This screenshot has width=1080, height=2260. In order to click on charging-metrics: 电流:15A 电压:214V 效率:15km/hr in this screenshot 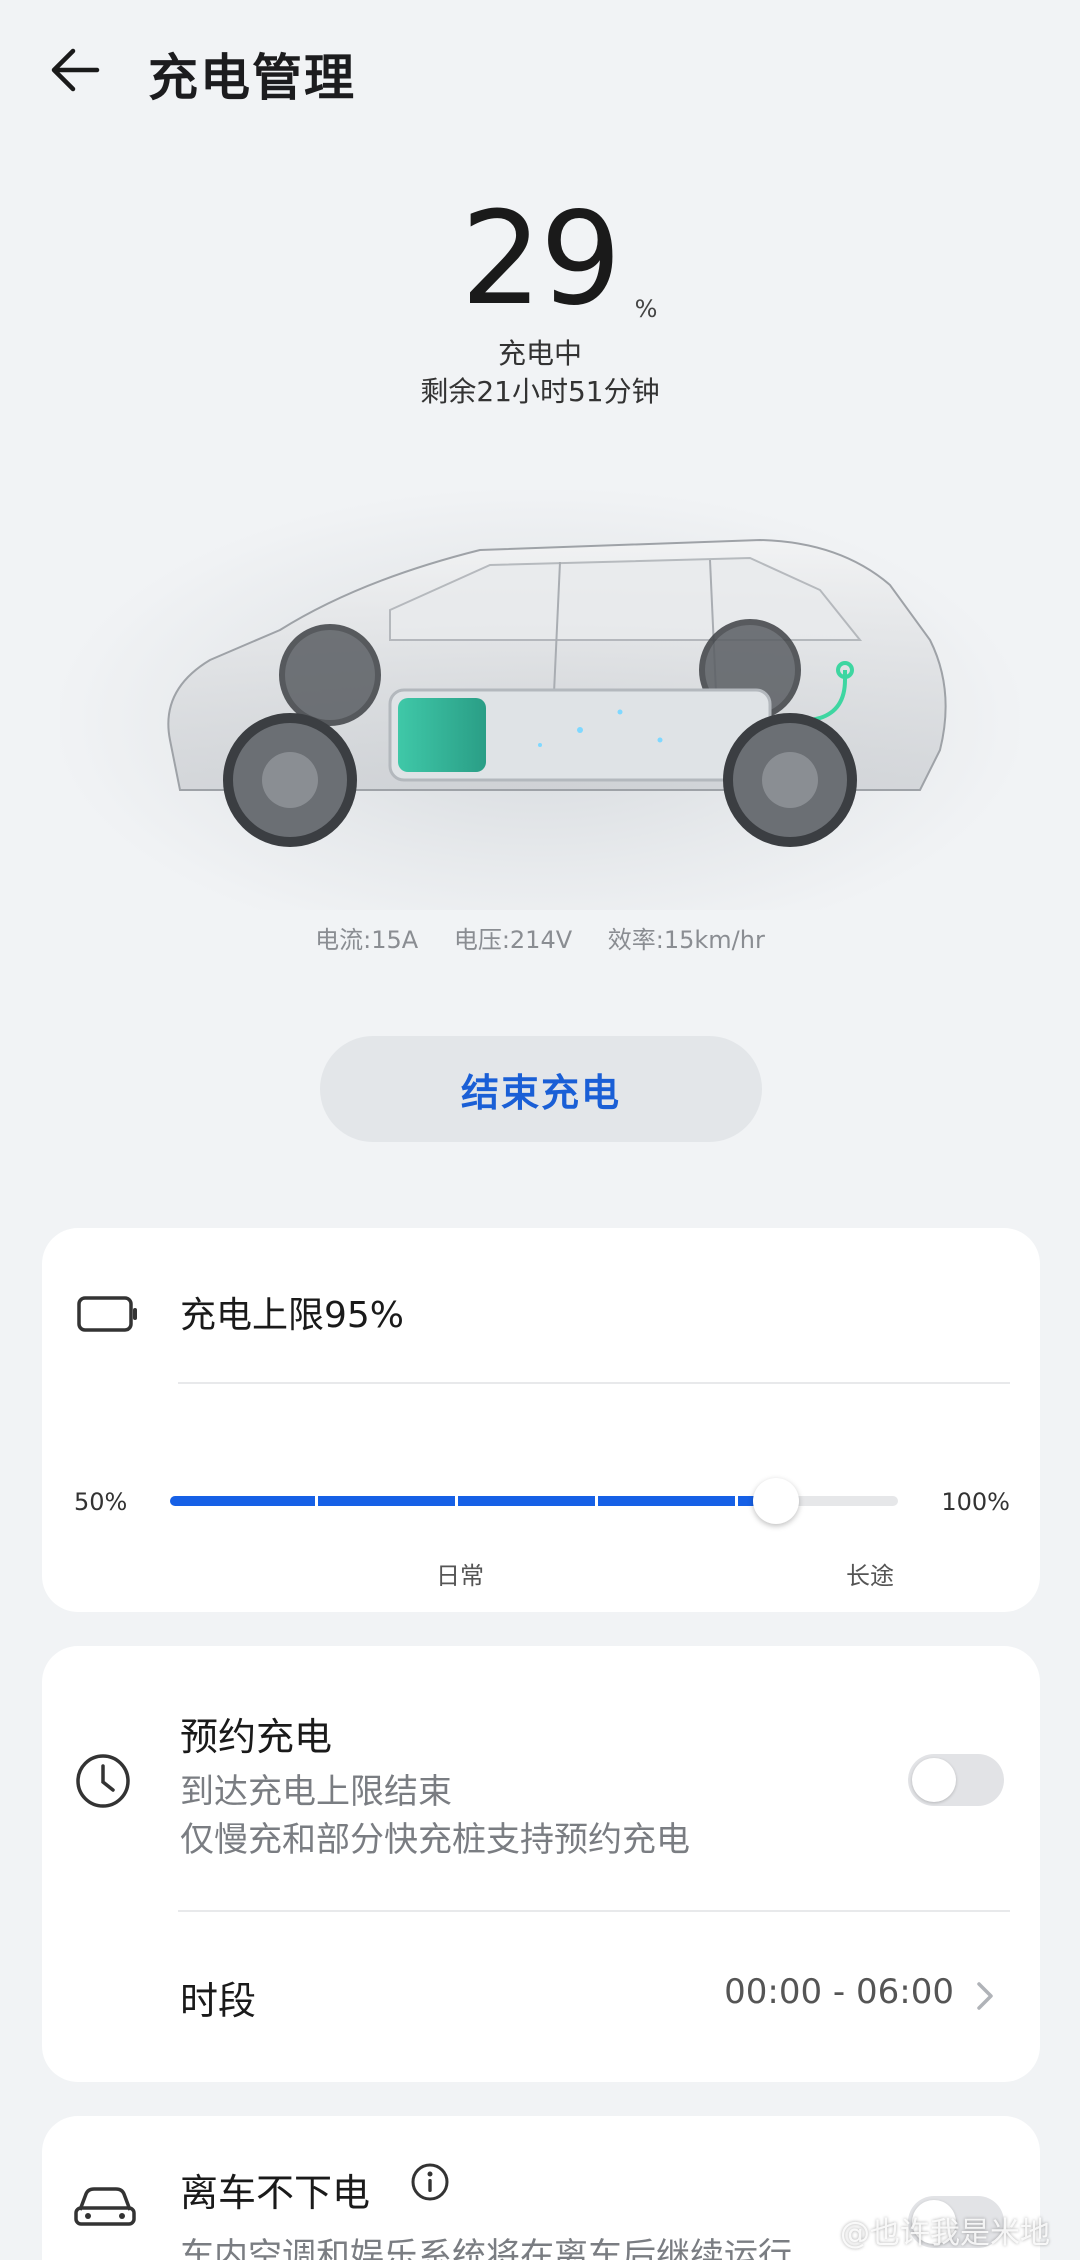, I will do `click(540, 937)`.